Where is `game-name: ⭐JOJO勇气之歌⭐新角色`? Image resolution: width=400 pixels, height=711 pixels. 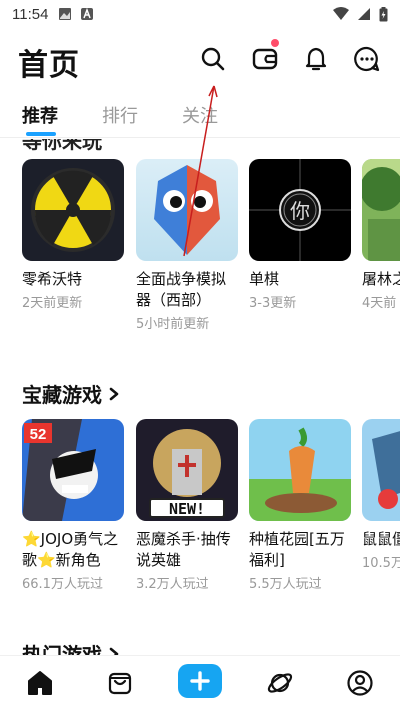 game-name: ⭐JOJO勇气之歌⭐新角色 is located at coordinates (70, 549).